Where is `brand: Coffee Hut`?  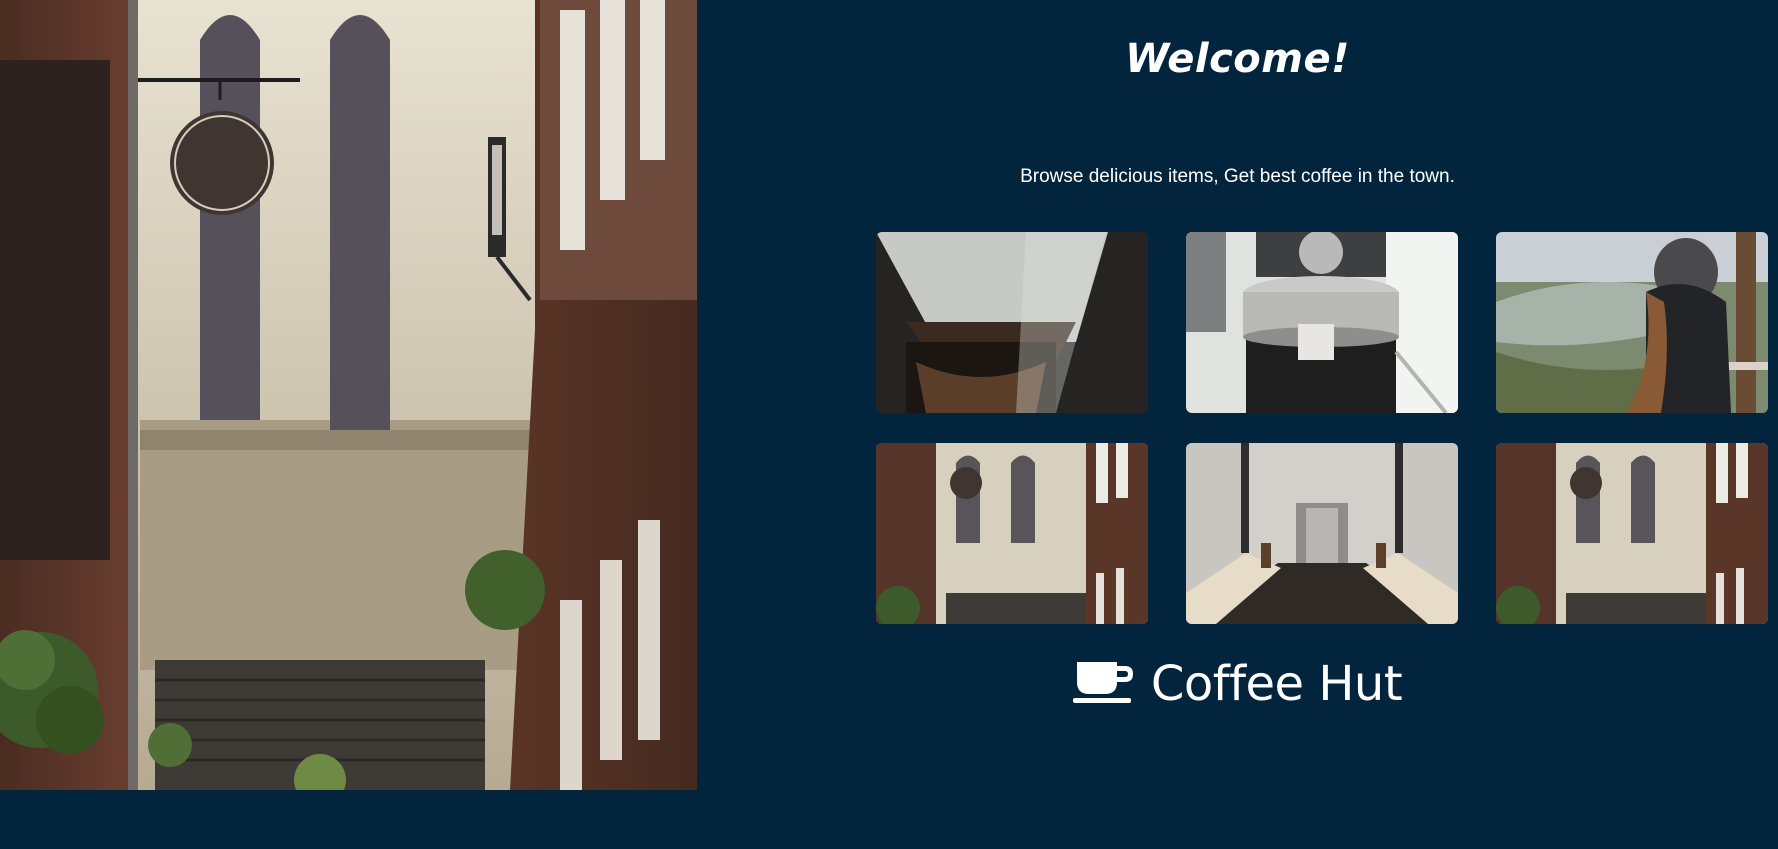 brand: Coffee Hut is located at coordinates (1237, 684).